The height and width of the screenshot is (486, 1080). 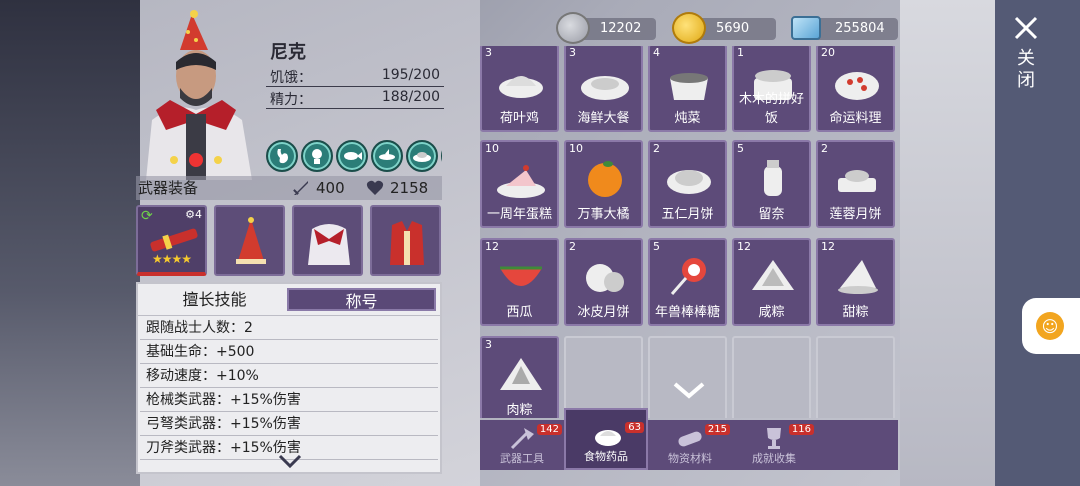 I want to click on energy-value: 188/200, so click(x=410, y=97).